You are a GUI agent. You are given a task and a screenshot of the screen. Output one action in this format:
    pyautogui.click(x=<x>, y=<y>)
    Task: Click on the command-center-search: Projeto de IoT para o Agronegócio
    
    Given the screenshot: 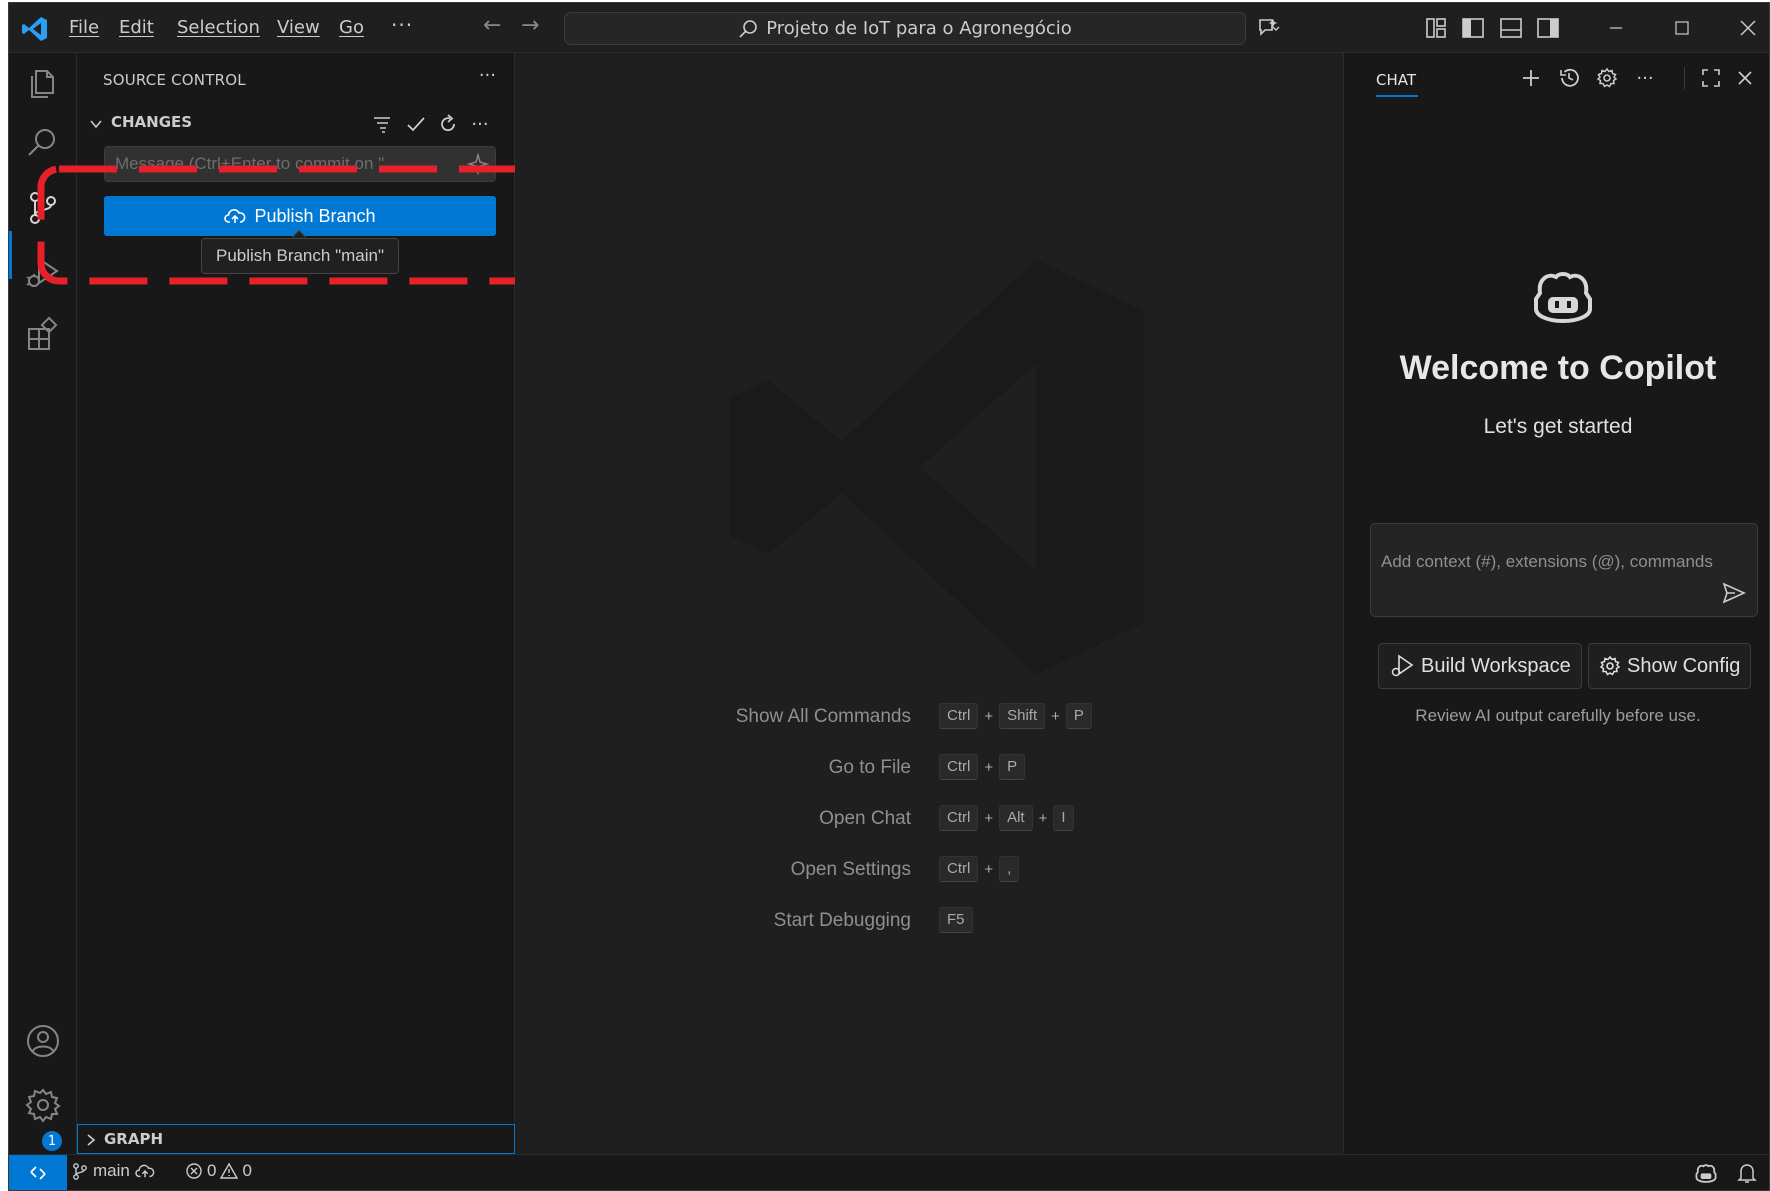 What is the action you would take?
    pyautogui.click(x=905, y=28)
    